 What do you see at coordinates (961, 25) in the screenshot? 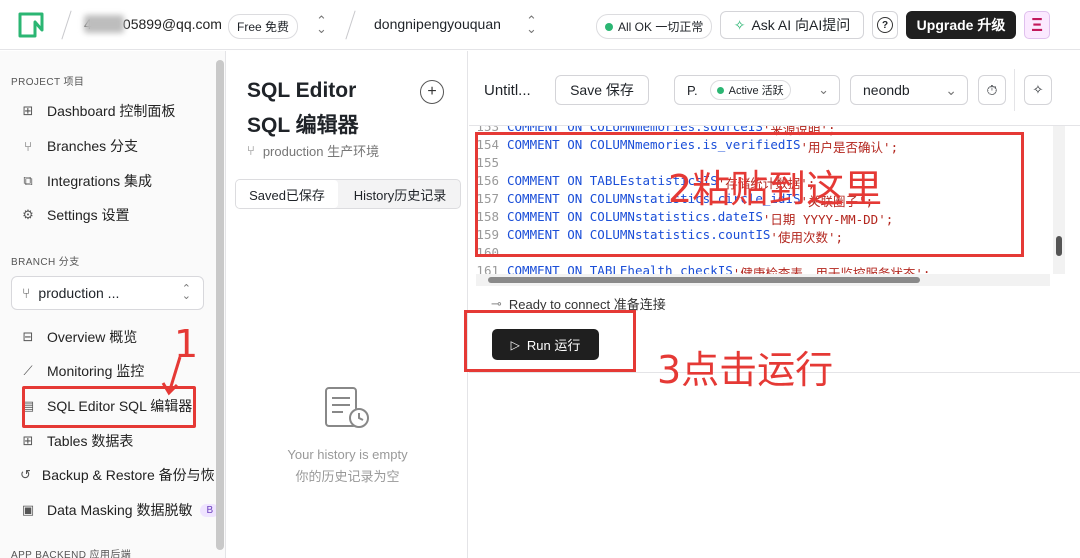
I see `upgrade-button: Upgrade 升级` at bounding box center [961, 25].